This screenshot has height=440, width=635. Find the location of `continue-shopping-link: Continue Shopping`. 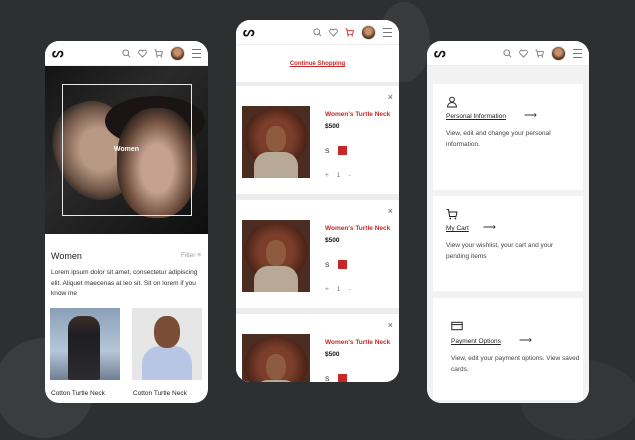

continue-shopping-link: Continue Shopping is located at coordinates (317, 64).